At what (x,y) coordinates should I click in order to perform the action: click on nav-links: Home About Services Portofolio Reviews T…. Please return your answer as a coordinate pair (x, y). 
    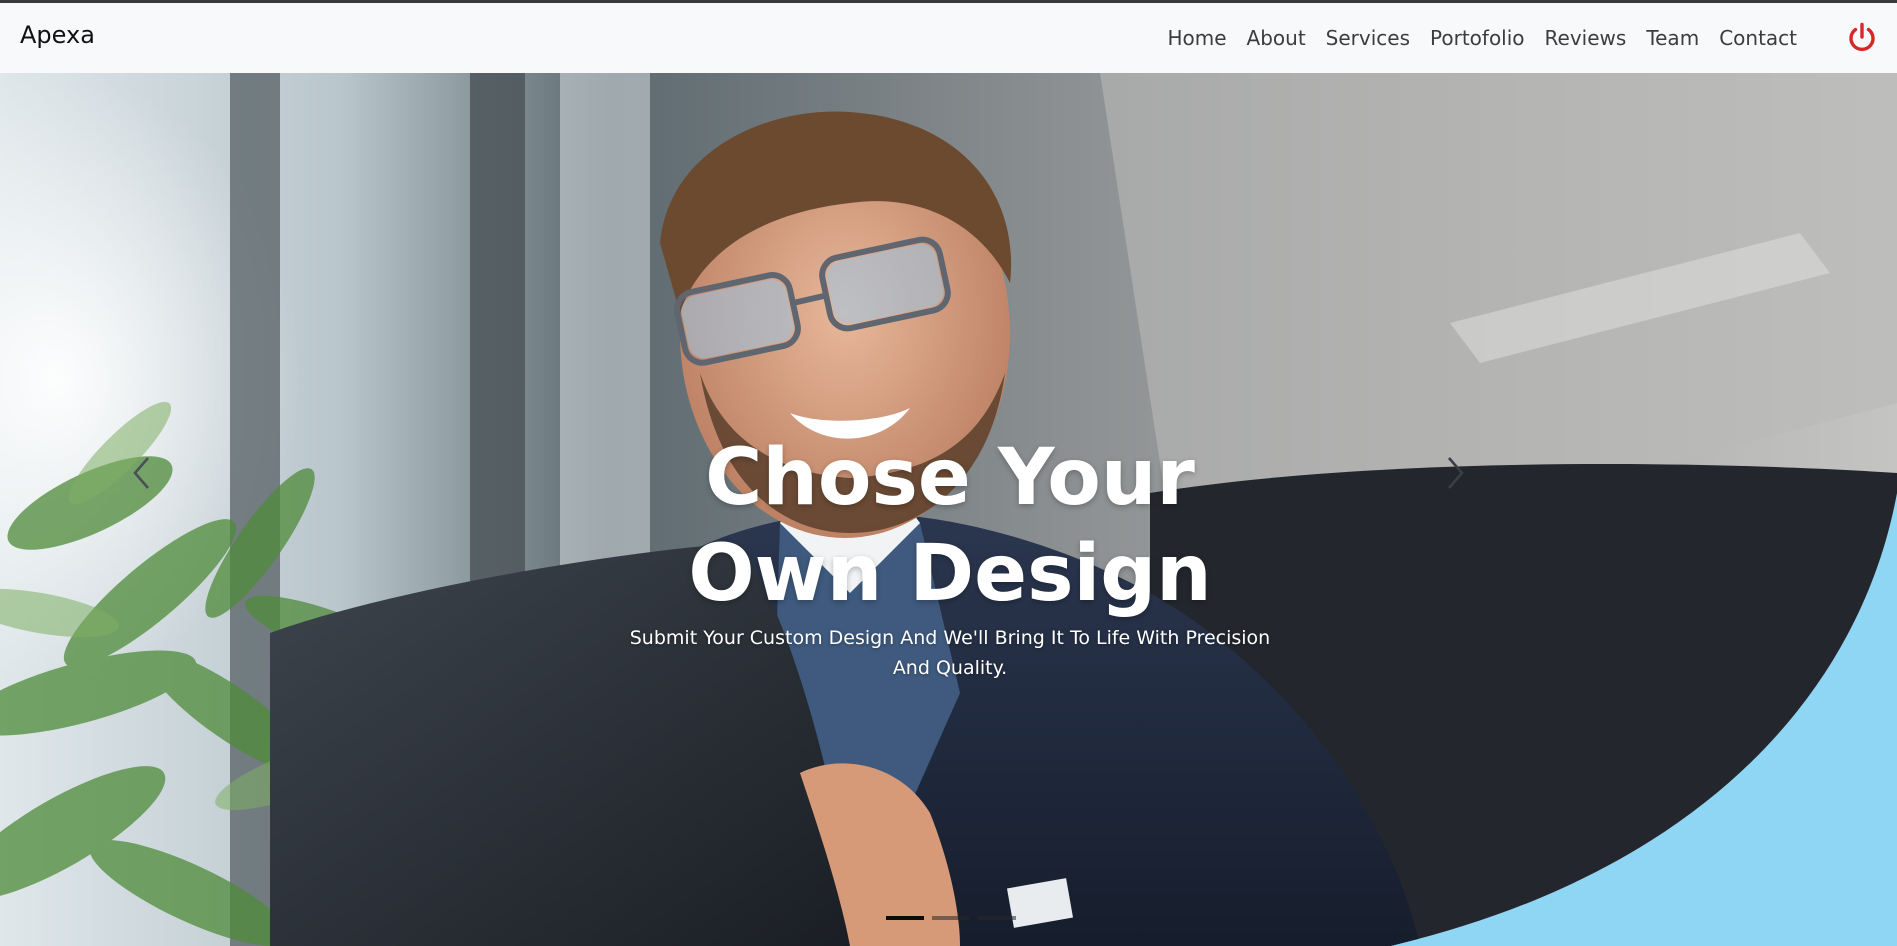
    Looking at the image, I should click on (1482, 38).